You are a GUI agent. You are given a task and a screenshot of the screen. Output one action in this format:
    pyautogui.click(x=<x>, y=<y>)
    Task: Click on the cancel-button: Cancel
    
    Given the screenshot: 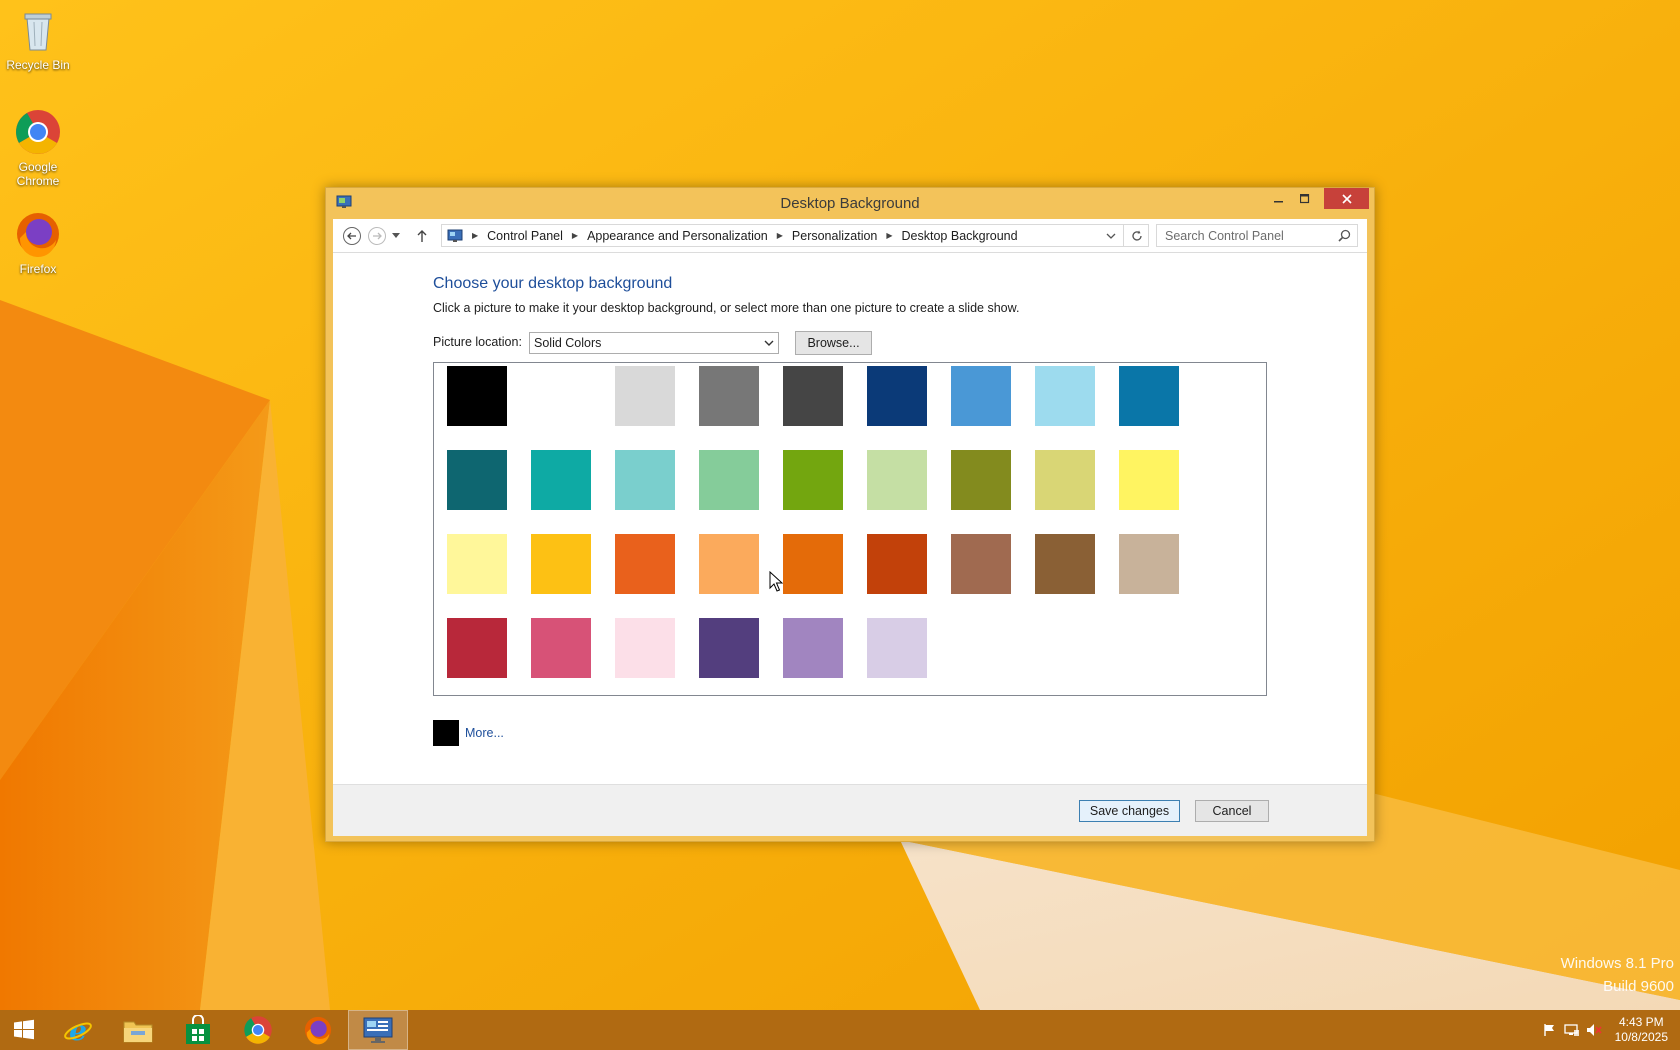 What is the action you would take?
    pyautogui.click(x=1232, y=811)
    